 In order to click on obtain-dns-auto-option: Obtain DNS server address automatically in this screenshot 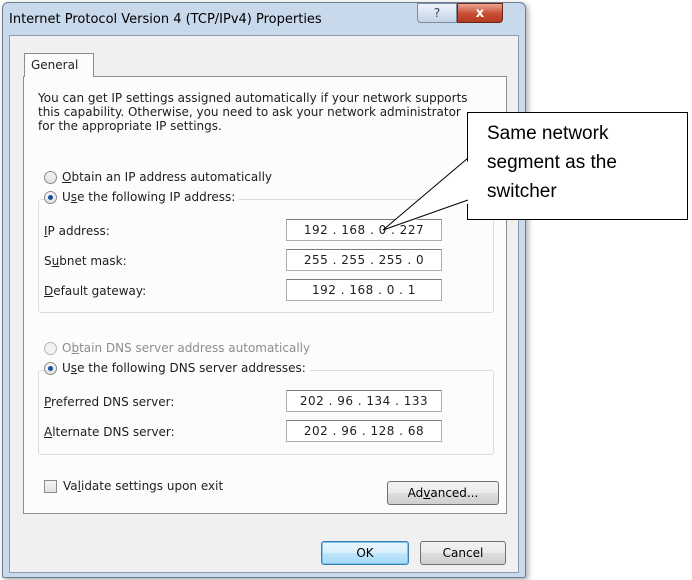, I will do `click(179, 348)`.